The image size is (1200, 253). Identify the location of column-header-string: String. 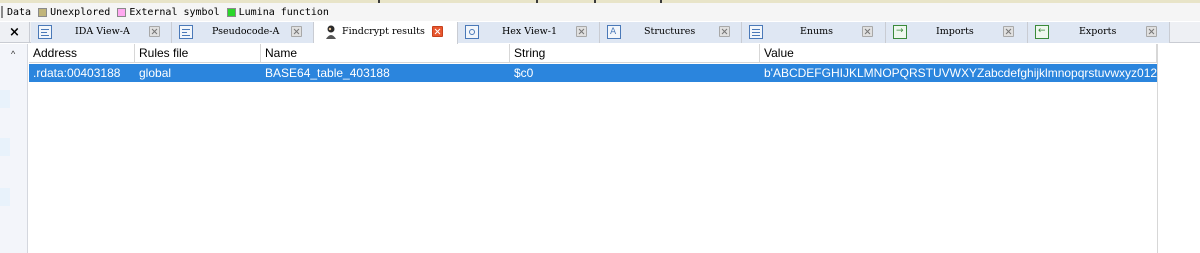
(635, 53).